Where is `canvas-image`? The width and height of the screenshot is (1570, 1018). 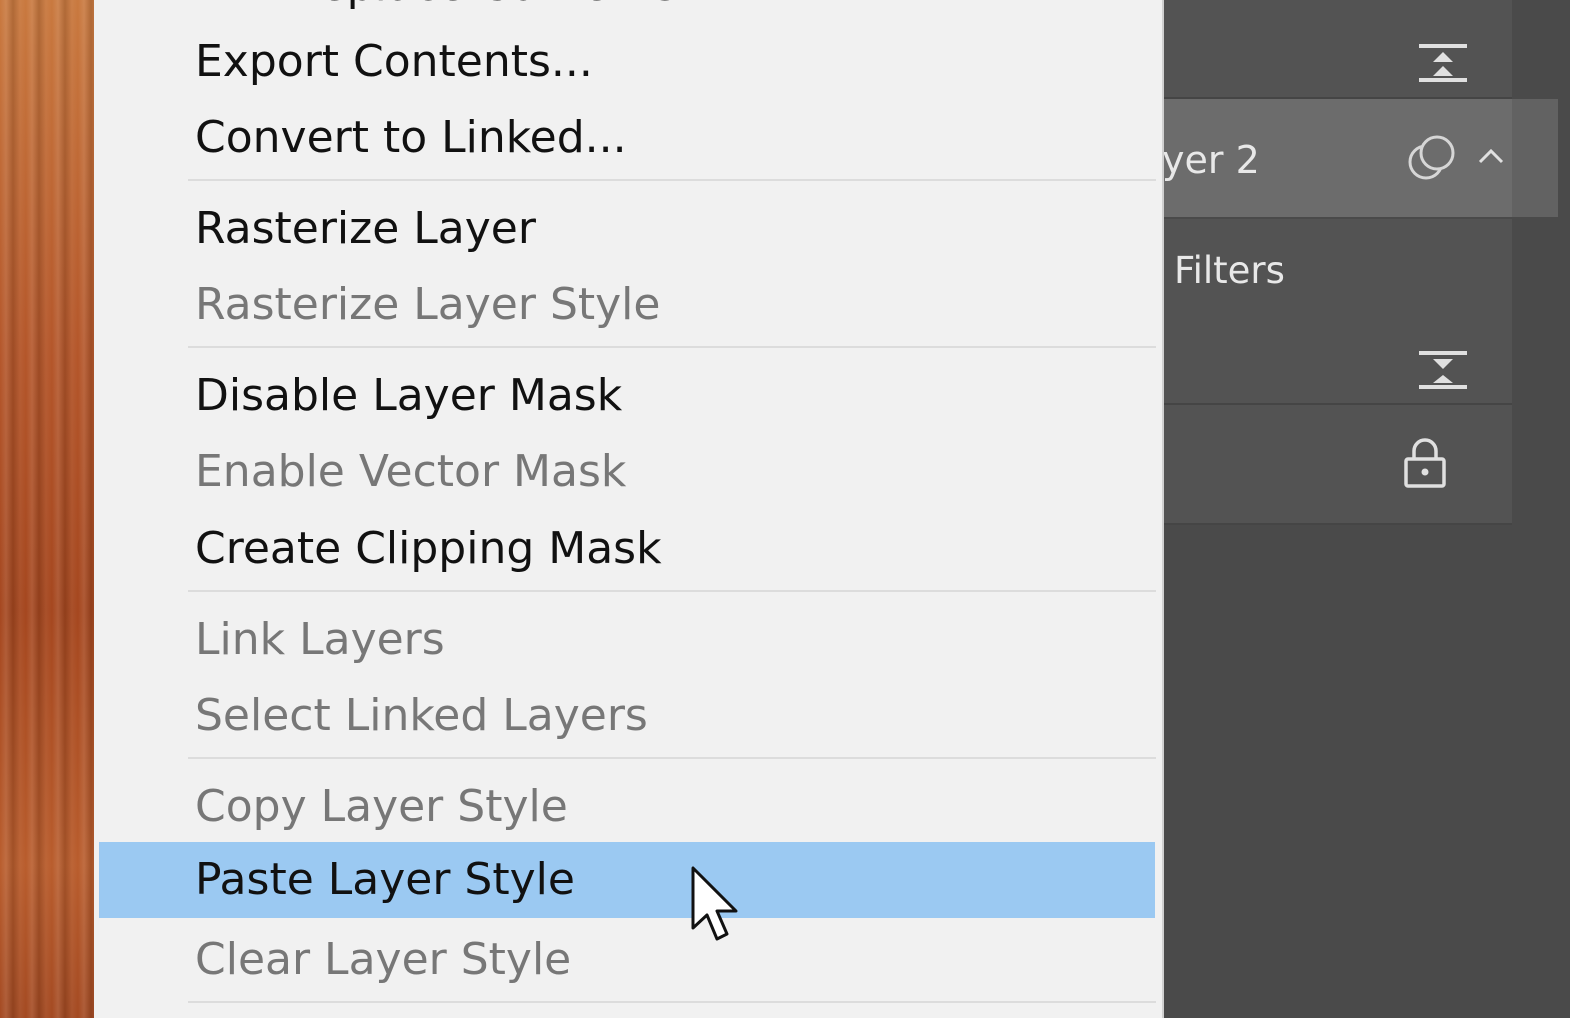
canvas-image is located at coordinates (47, 509).